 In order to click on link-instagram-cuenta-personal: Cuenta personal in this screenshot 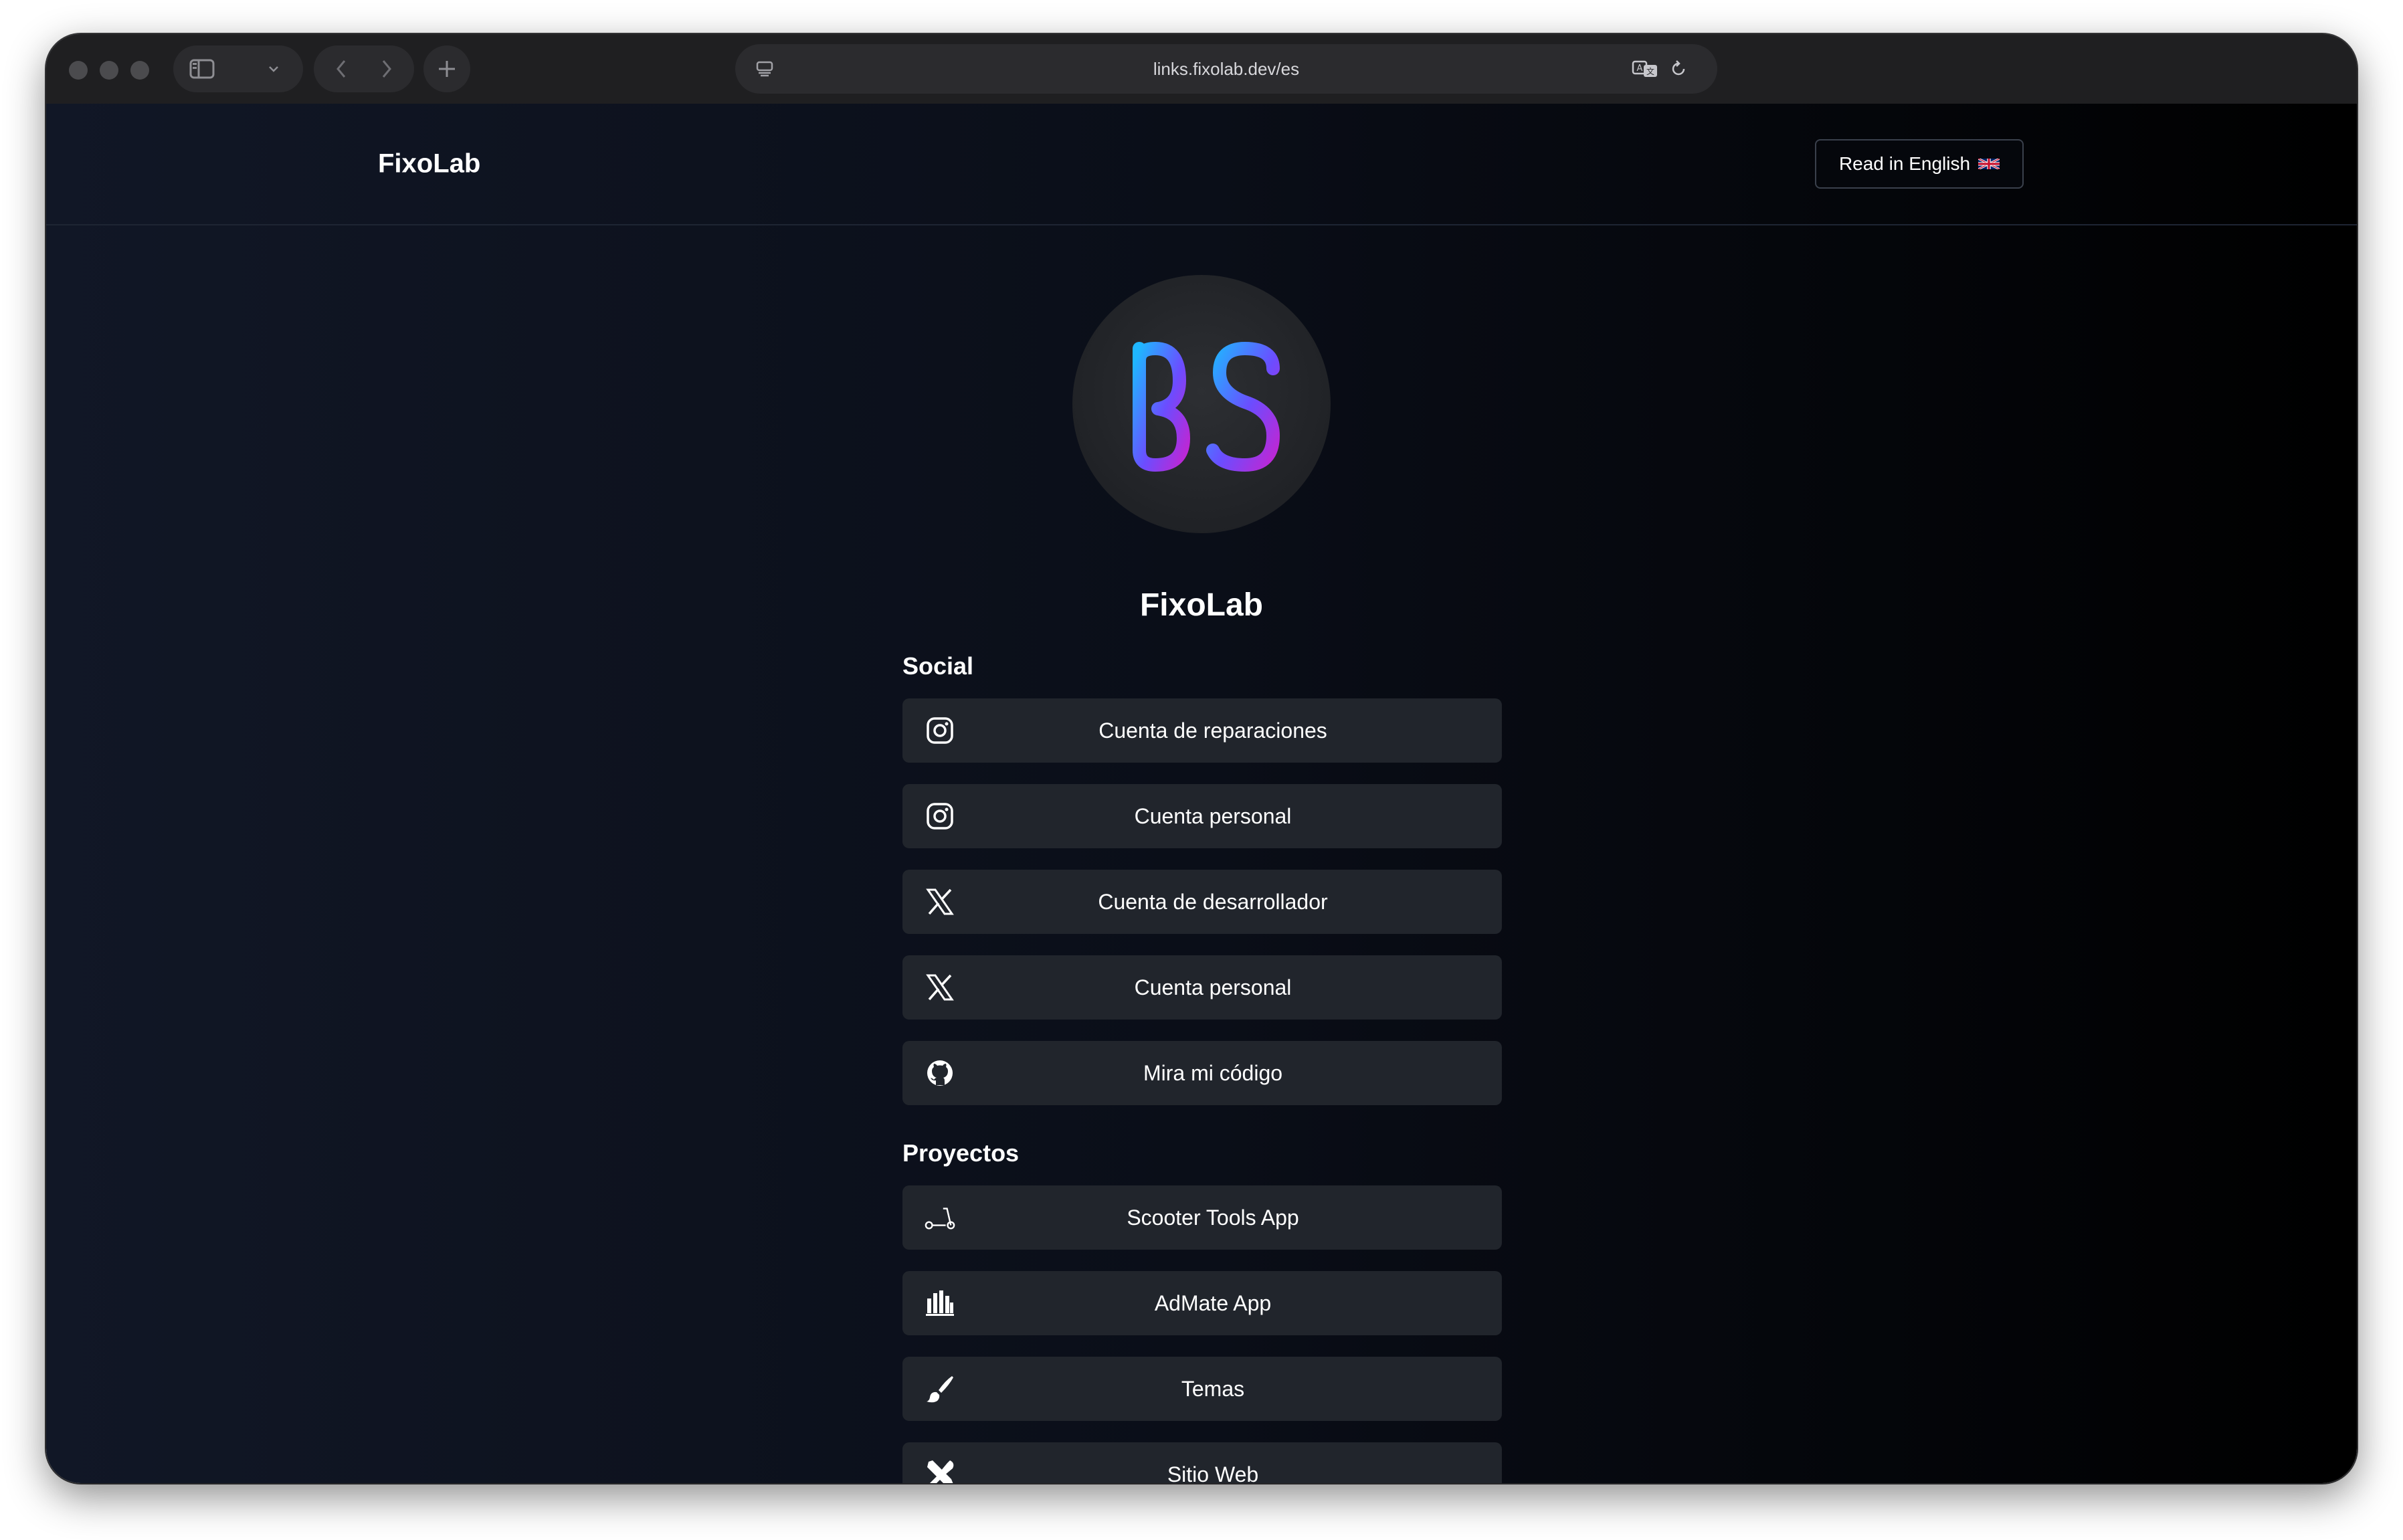, I will do `click(1202, 816)`.